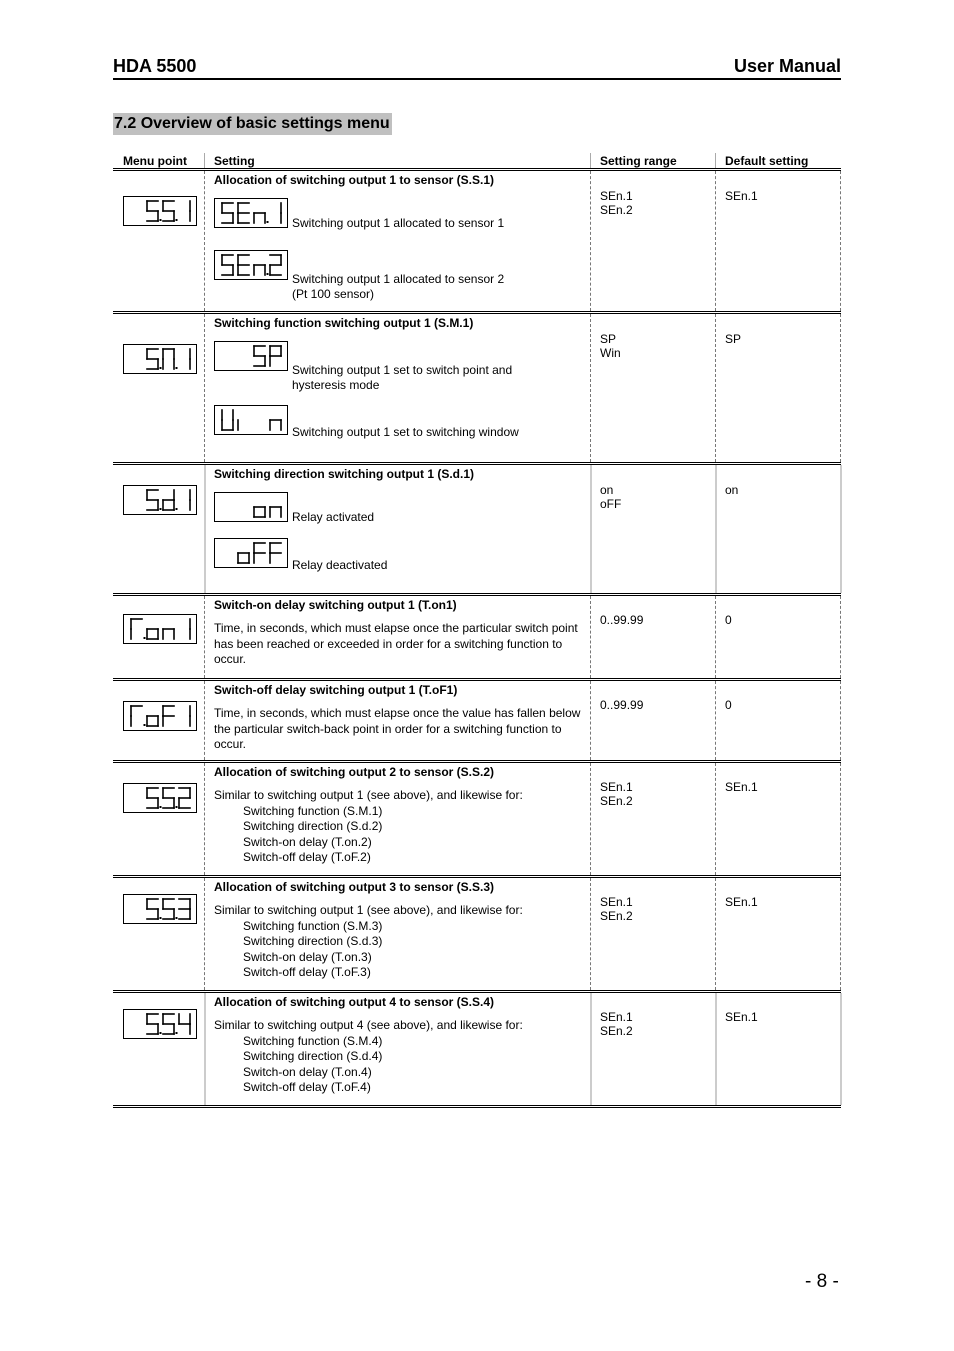  I want to click on range-value: 0..99.99, so click(622, 620).